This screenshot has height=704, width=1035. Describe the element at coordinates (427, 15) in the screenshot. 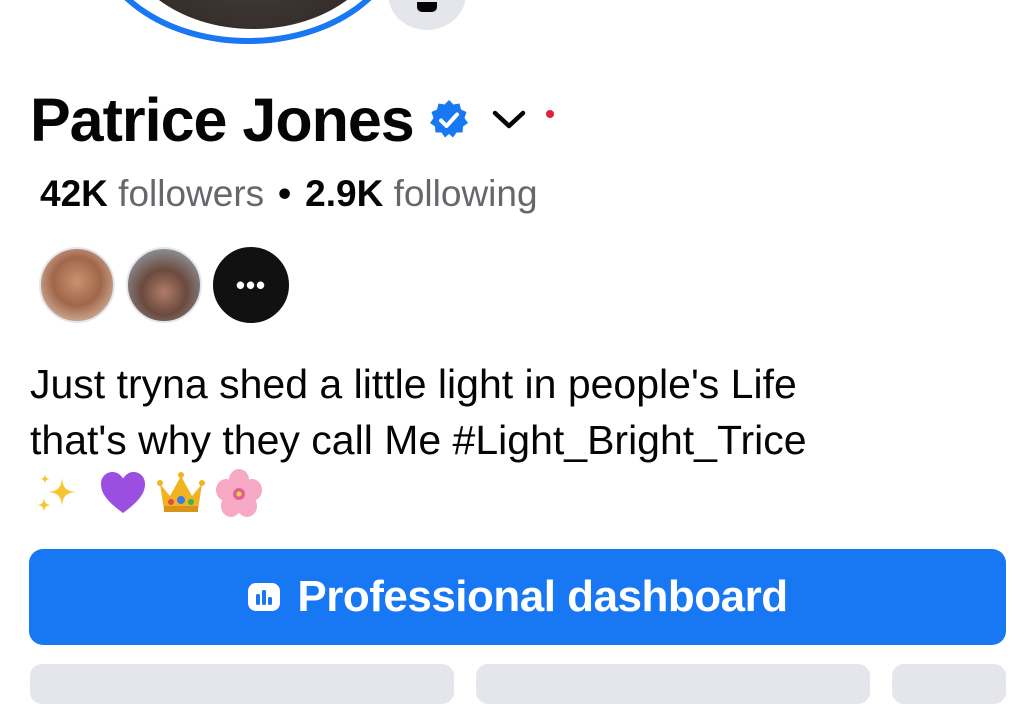

I see `edit-profile-photo-button` at that location.